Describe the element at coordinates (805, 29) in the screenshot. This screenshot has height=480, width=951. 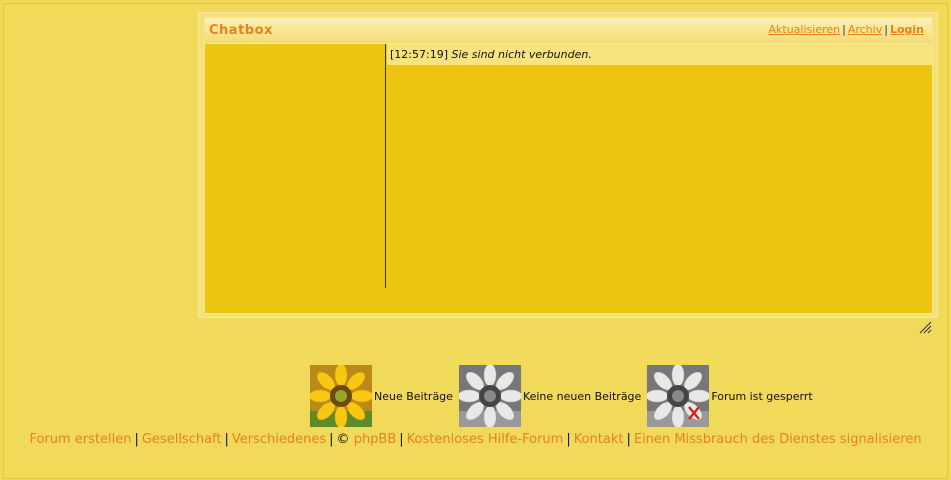
I see `refresh-link: Aktualisieren` at that location.